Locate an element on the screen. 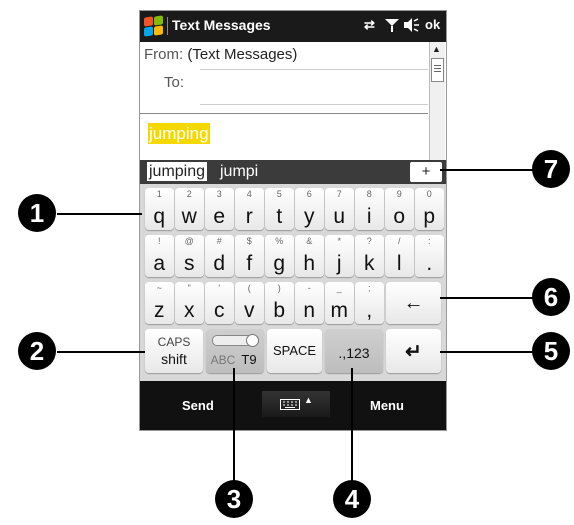 The height and width of the screenshot is (525, 574). key-primary-label: c is located at coordinates (219, 310).